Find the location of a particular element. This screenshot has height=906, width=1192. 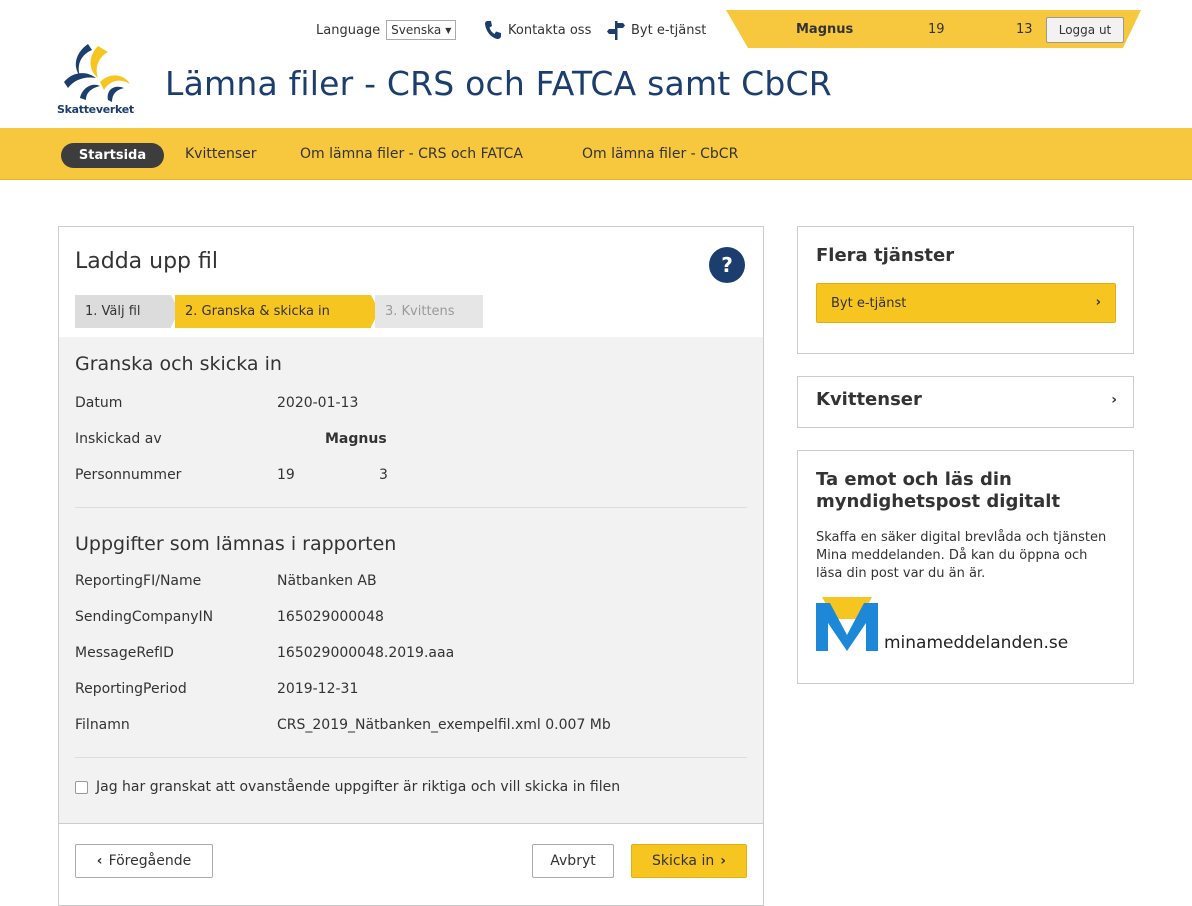

nav-item-kvittenser: Kvittenser is located at coordinates (220, 154).